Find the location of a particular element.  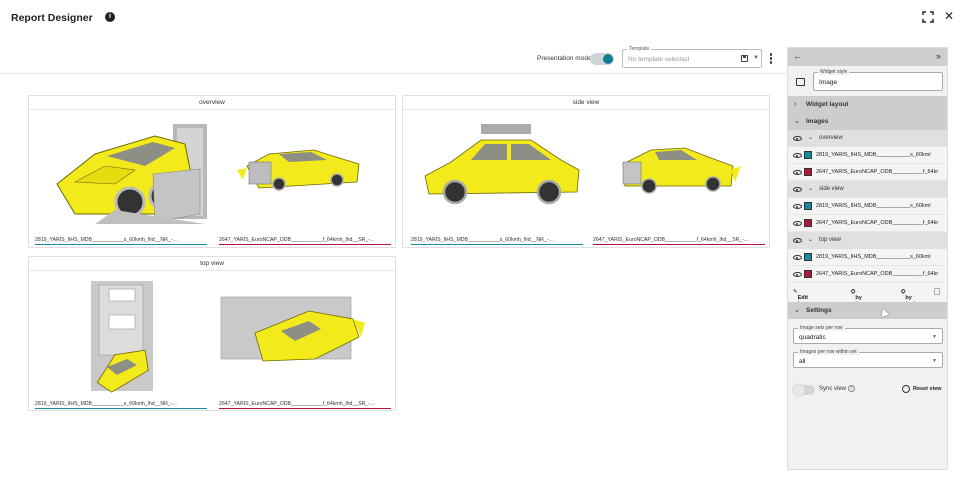

edit-images-button: ✎ Edit images is located at coordinates (805, 298).